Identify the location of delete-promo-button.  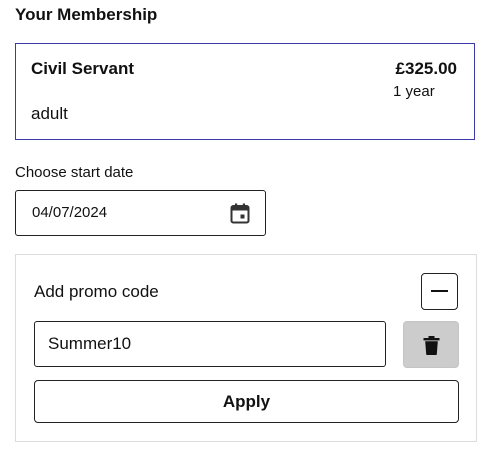
(431, 344).